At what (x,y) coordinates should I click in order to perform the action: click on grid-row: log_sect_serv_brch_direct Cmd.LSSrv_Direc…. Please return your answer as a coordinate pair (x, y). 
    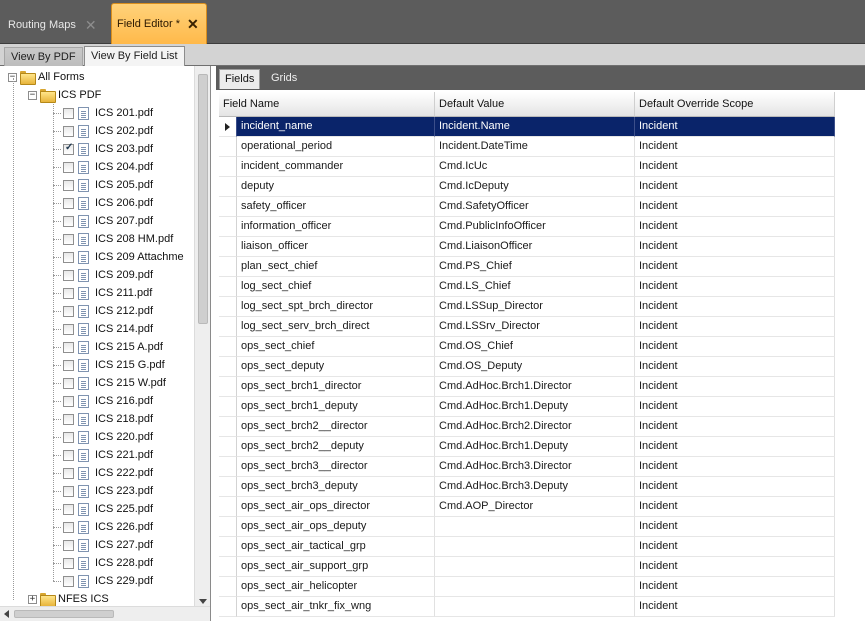
    Looking at the image, I should click on (542, 327).